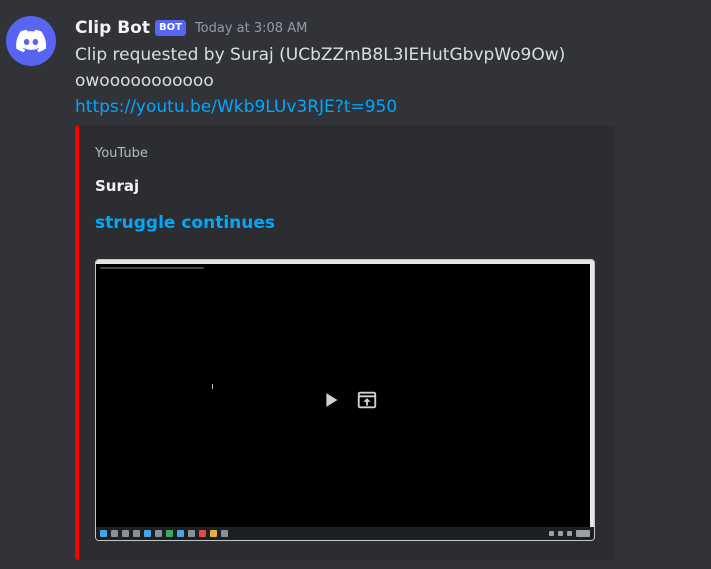  What do you see at coordinates (367, 400) in the screenshot?
I see `open-external-icon` at bounding box center [367, 400].